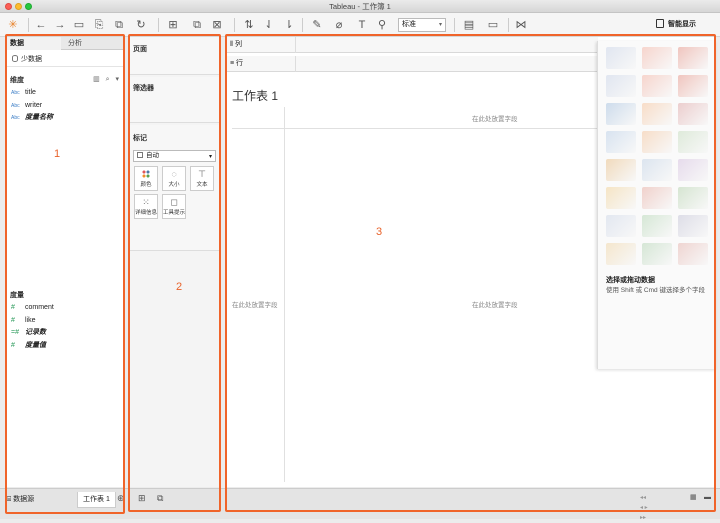 The image size is (720, 523). I want to click on annotation-label-1: 1, so click(57, 154).